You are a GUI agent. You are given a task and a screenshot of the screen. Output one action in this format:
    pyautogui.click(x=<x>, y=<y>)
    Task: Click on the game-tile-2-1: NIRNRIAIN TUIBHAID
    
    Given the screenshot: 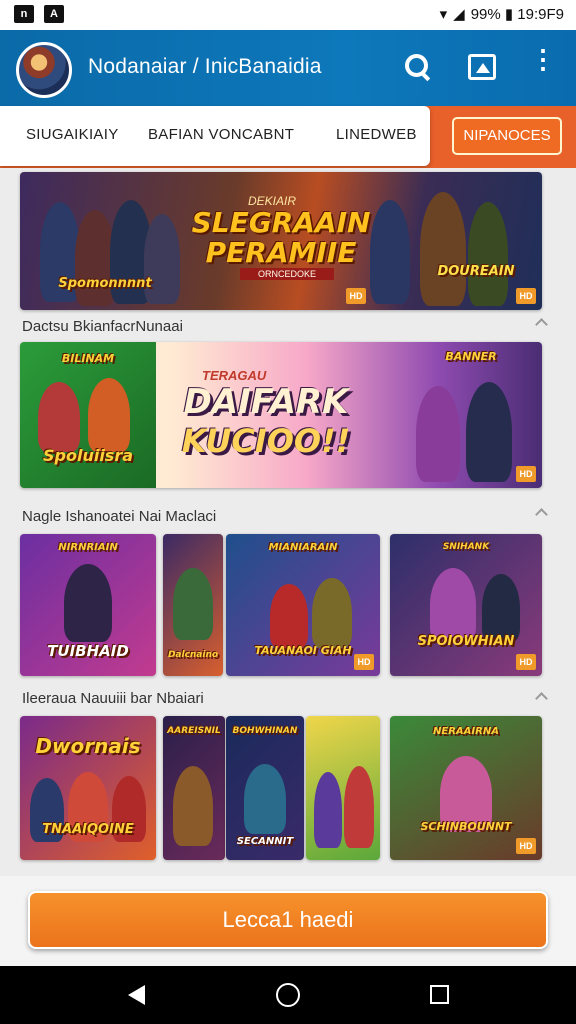 What is the action you would take?
    pyautogui.click(x=88, y=605)
    